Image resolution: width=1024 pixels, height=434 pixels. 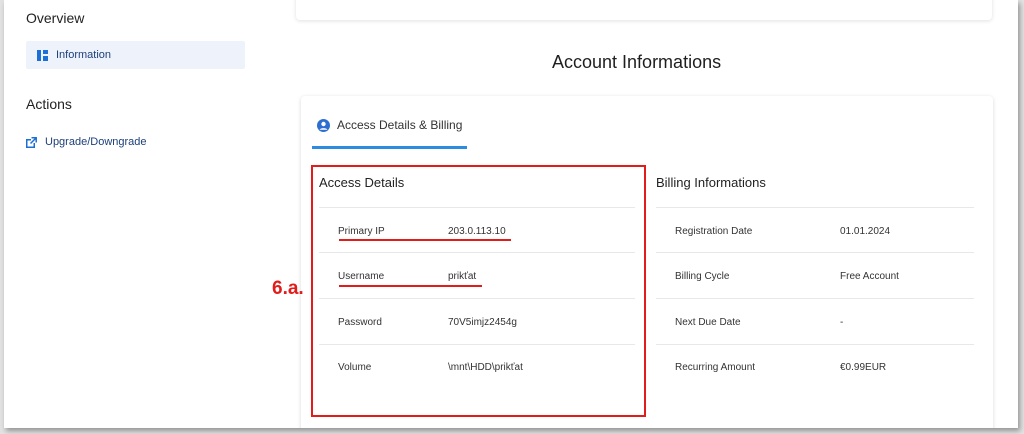 I want to click on sidebar-item-label: Information, so click(x=84, y=55).